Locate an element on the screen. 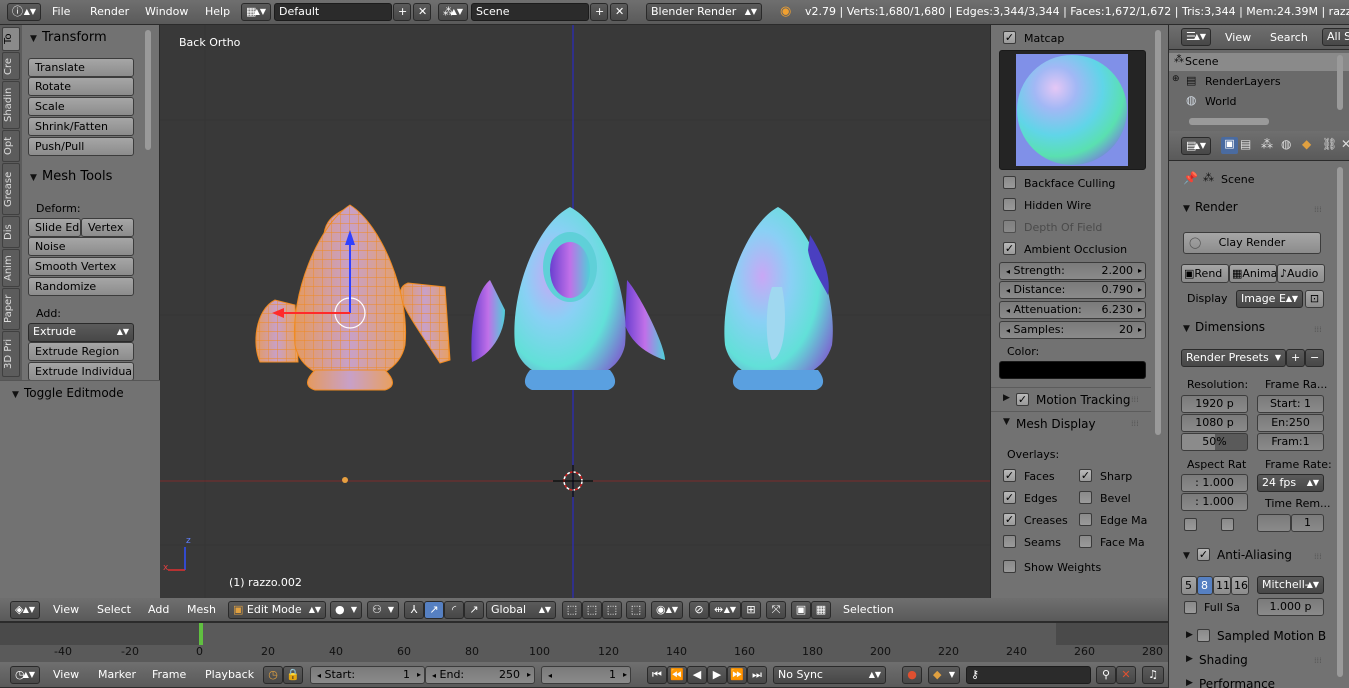 This screenshot has height=688, width=1349. tab-display: Dis is located at coordinates (11, 232).